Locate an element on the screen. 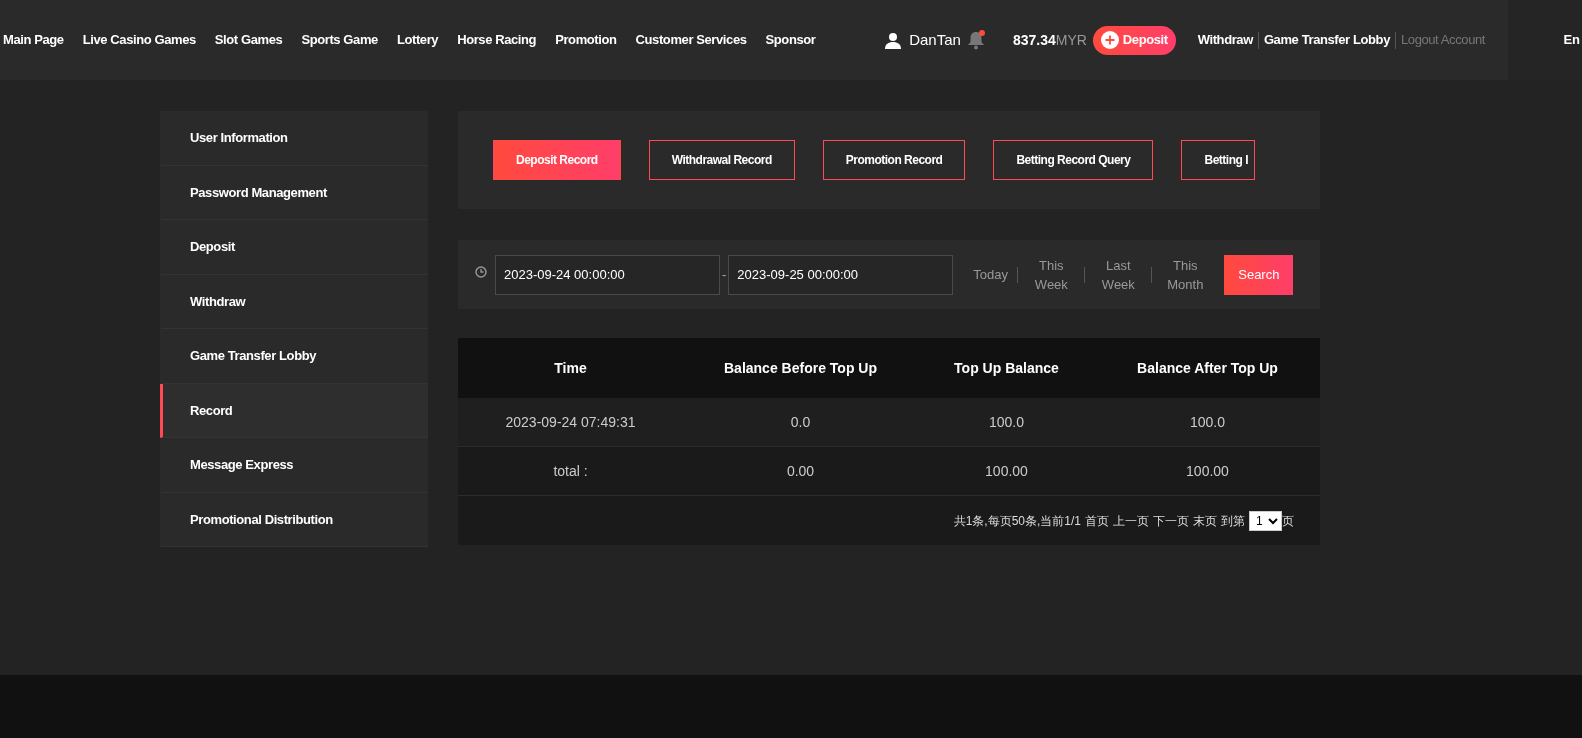 This screenshot has height=738, width=1582. date-range-link: This Month is located at coordinates (1185, 274).